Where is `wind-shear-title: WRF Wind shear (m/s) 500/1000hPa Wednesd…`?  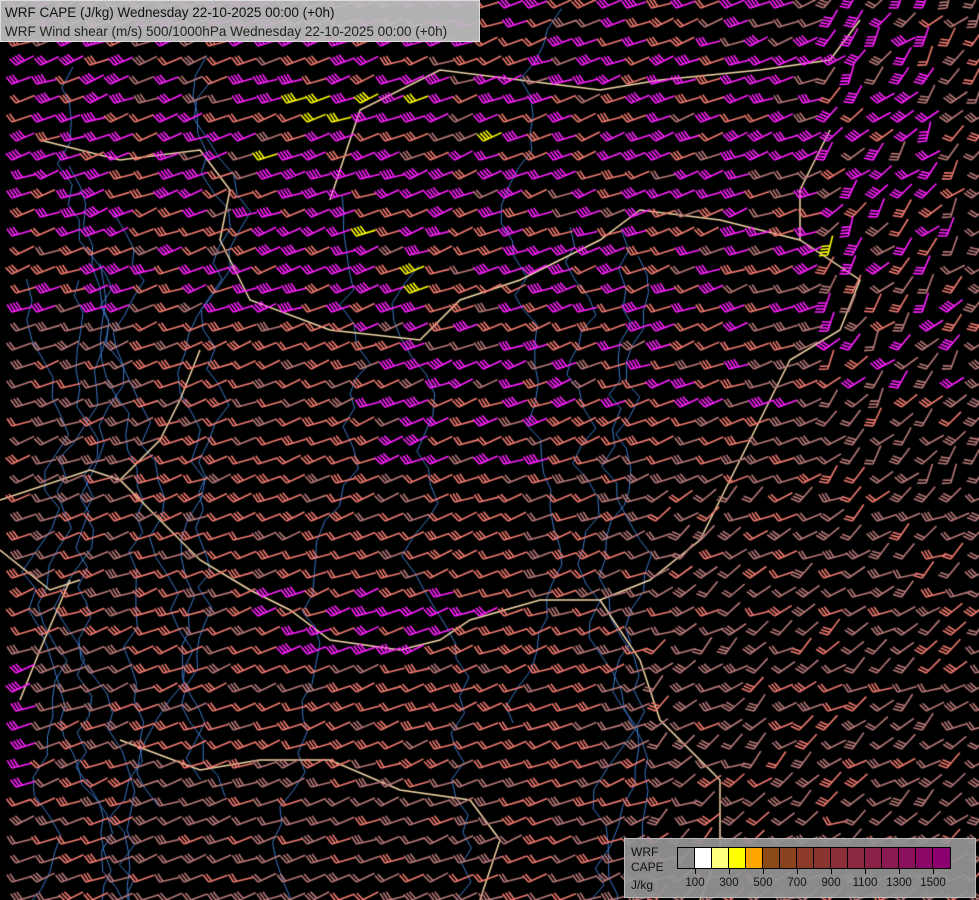 wind-shear-title: WRF Wind shear (m/s) 500/1000hPa Wednesd… is located at coordinates (226, 31).